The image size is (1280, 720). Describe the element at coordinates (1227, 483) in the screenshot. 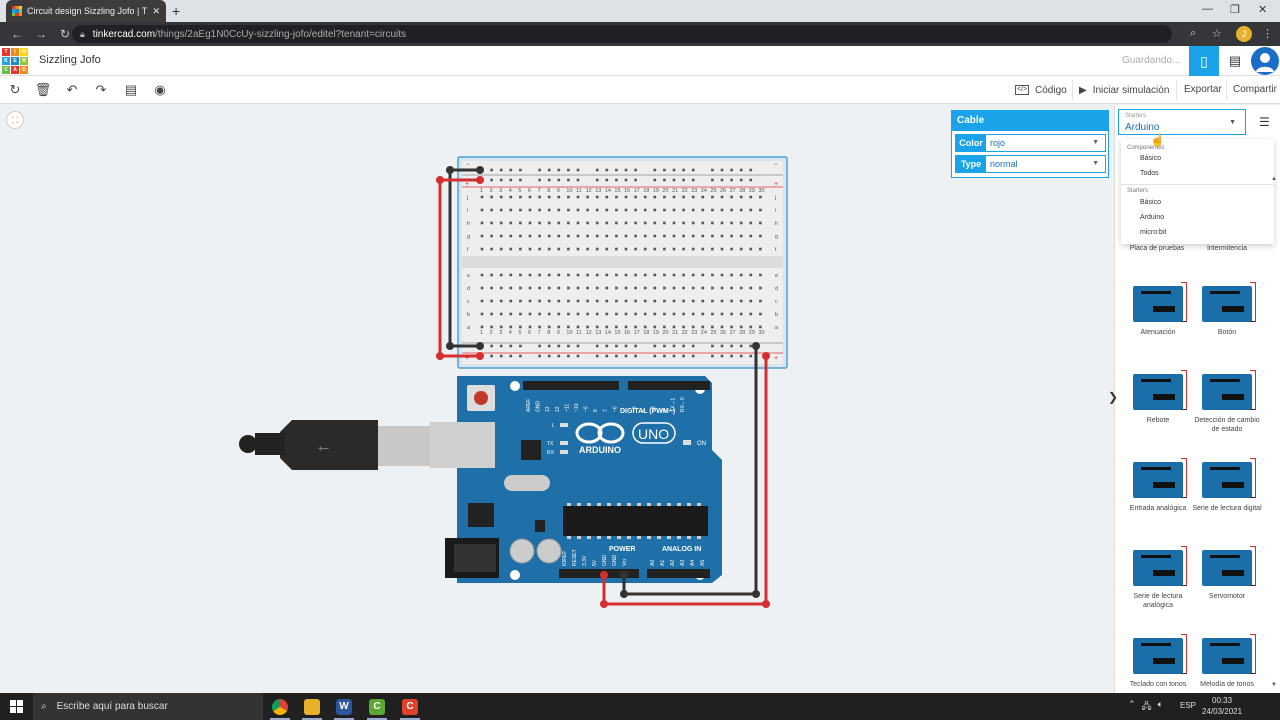

I see `component-card: Serie de lectura digital` at that location.